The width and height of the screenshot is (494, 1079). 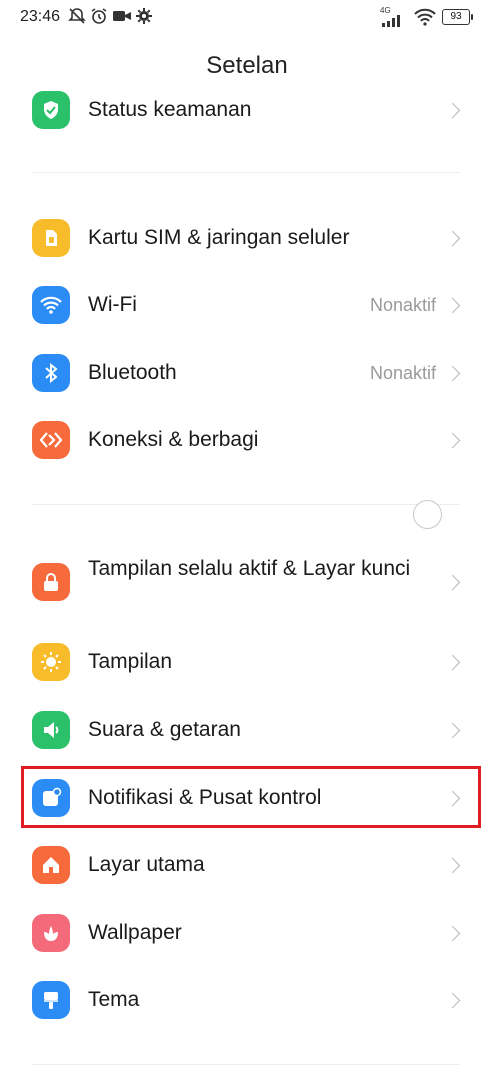 What do you see at coordinates (402, 373) in the screenshot?
I see `bluetooth-status-value: Nonaktif` at bounding box center [402, 373].